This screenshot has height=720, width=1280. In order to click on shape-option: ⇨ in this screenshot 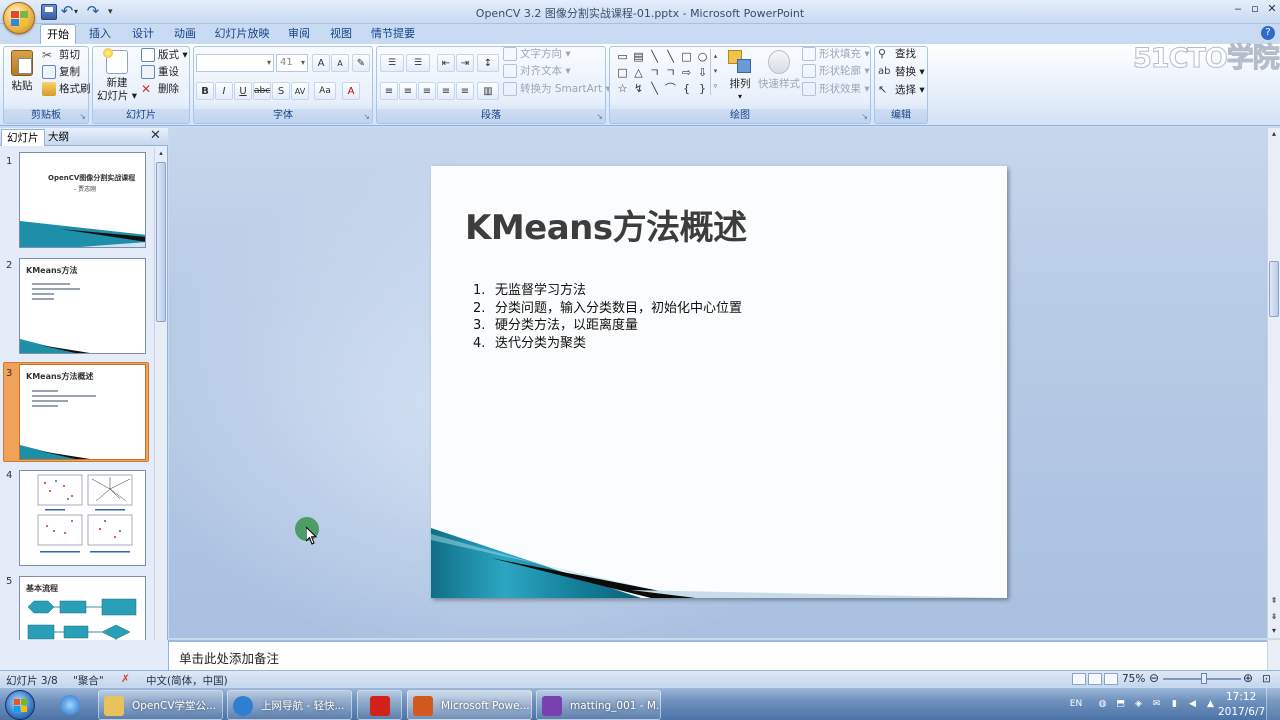, I will do `click(686, 73)`.